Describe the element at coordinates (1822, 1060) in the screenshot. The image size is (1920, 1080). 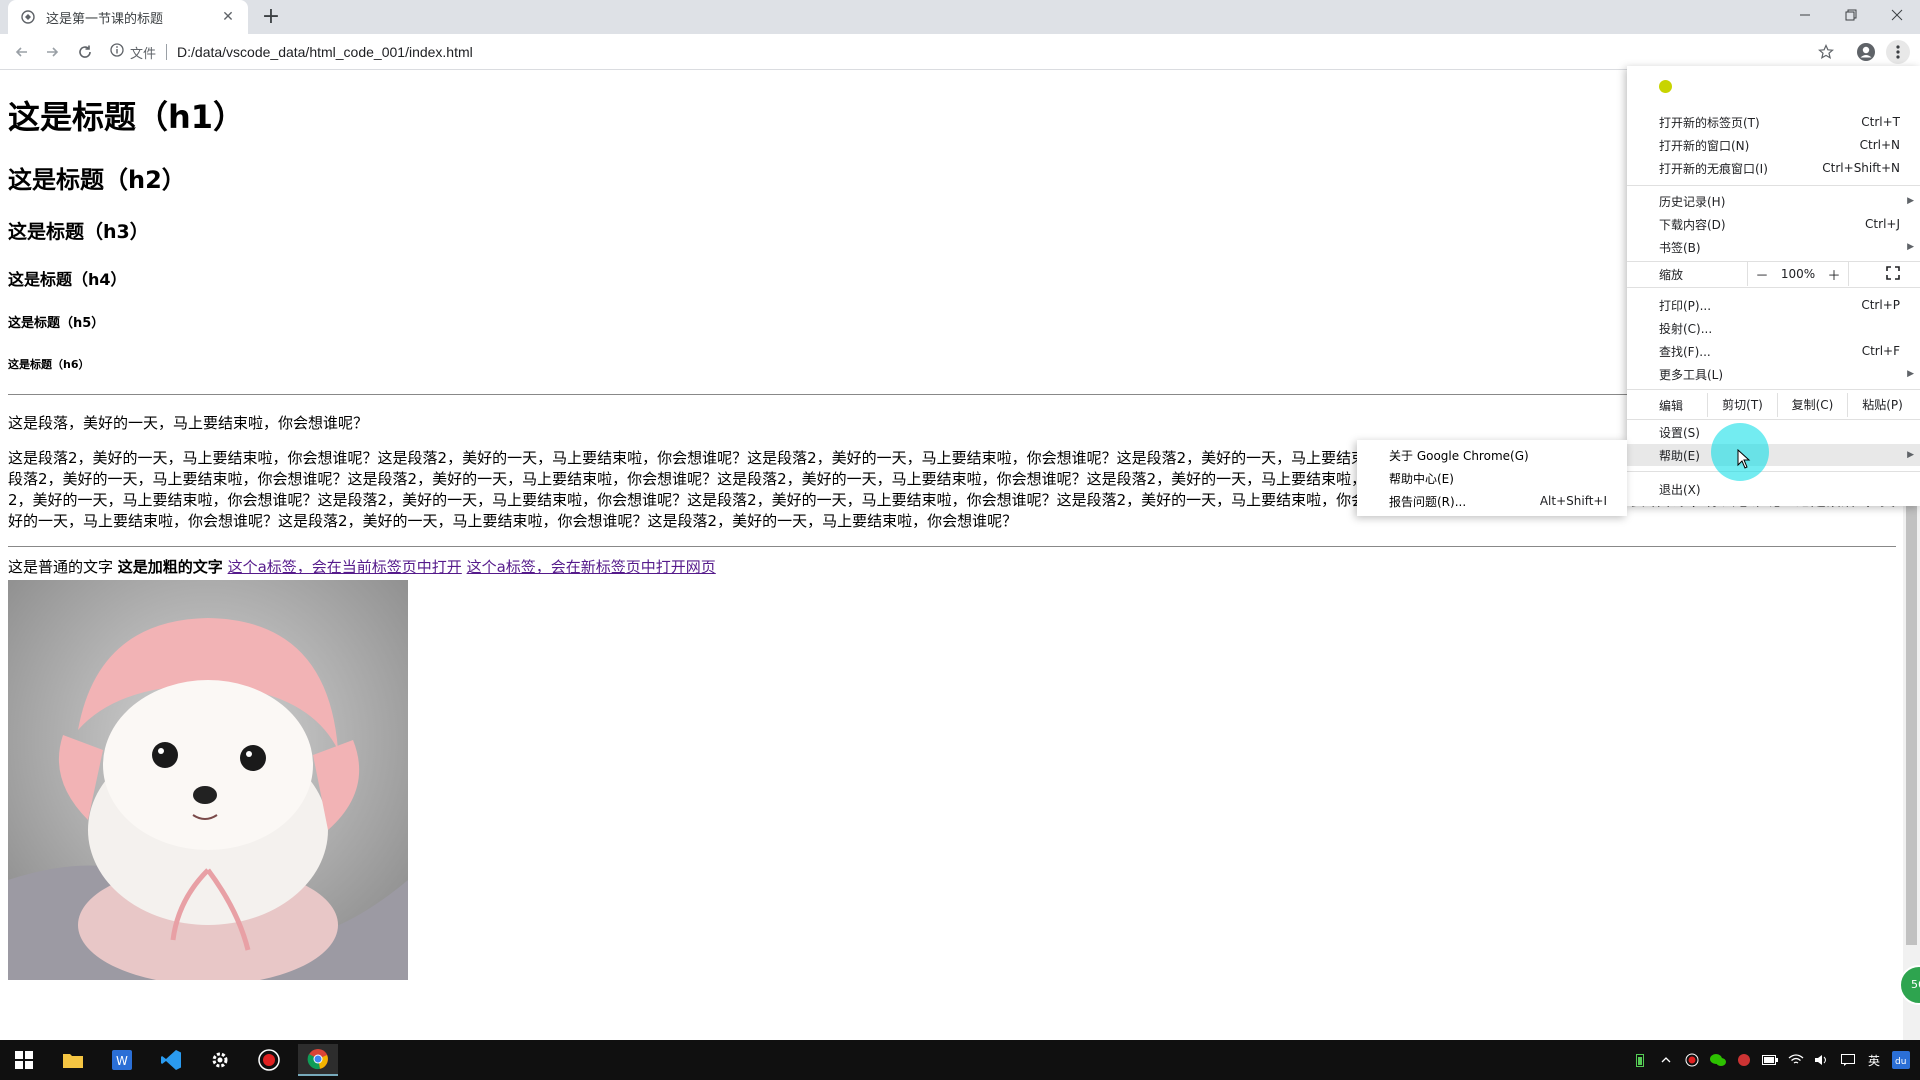
I see `volume-icon` at that location.